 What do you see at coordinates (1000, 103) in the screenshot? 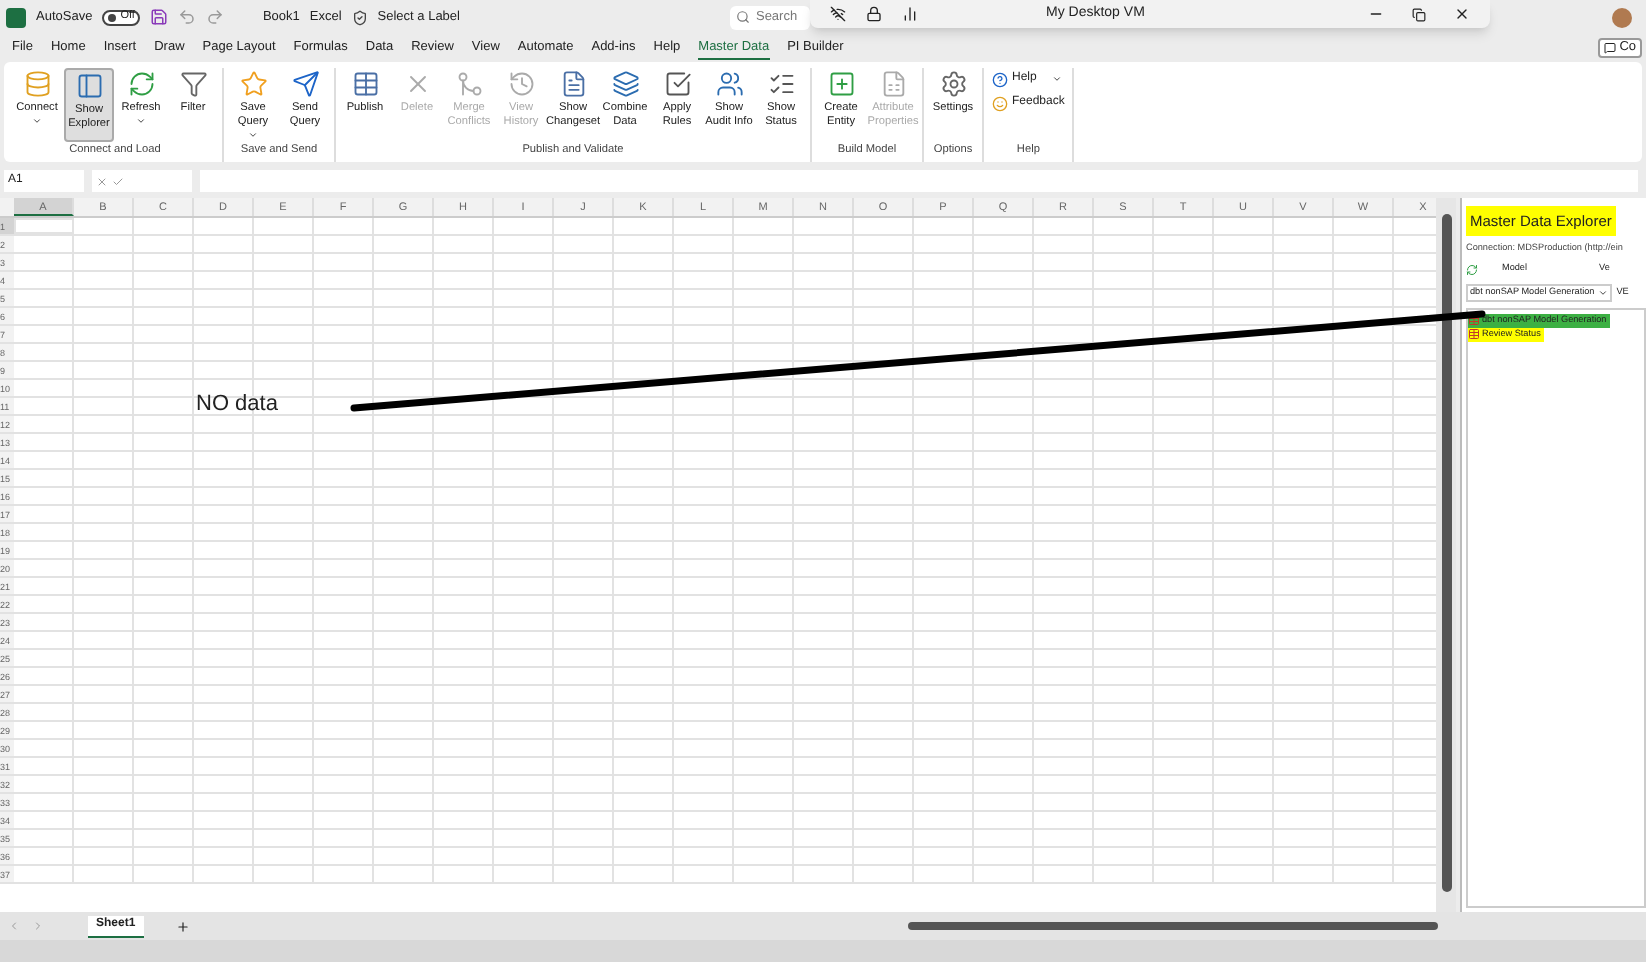
I see `smiley-icon` at bounding box center [1000, 103].